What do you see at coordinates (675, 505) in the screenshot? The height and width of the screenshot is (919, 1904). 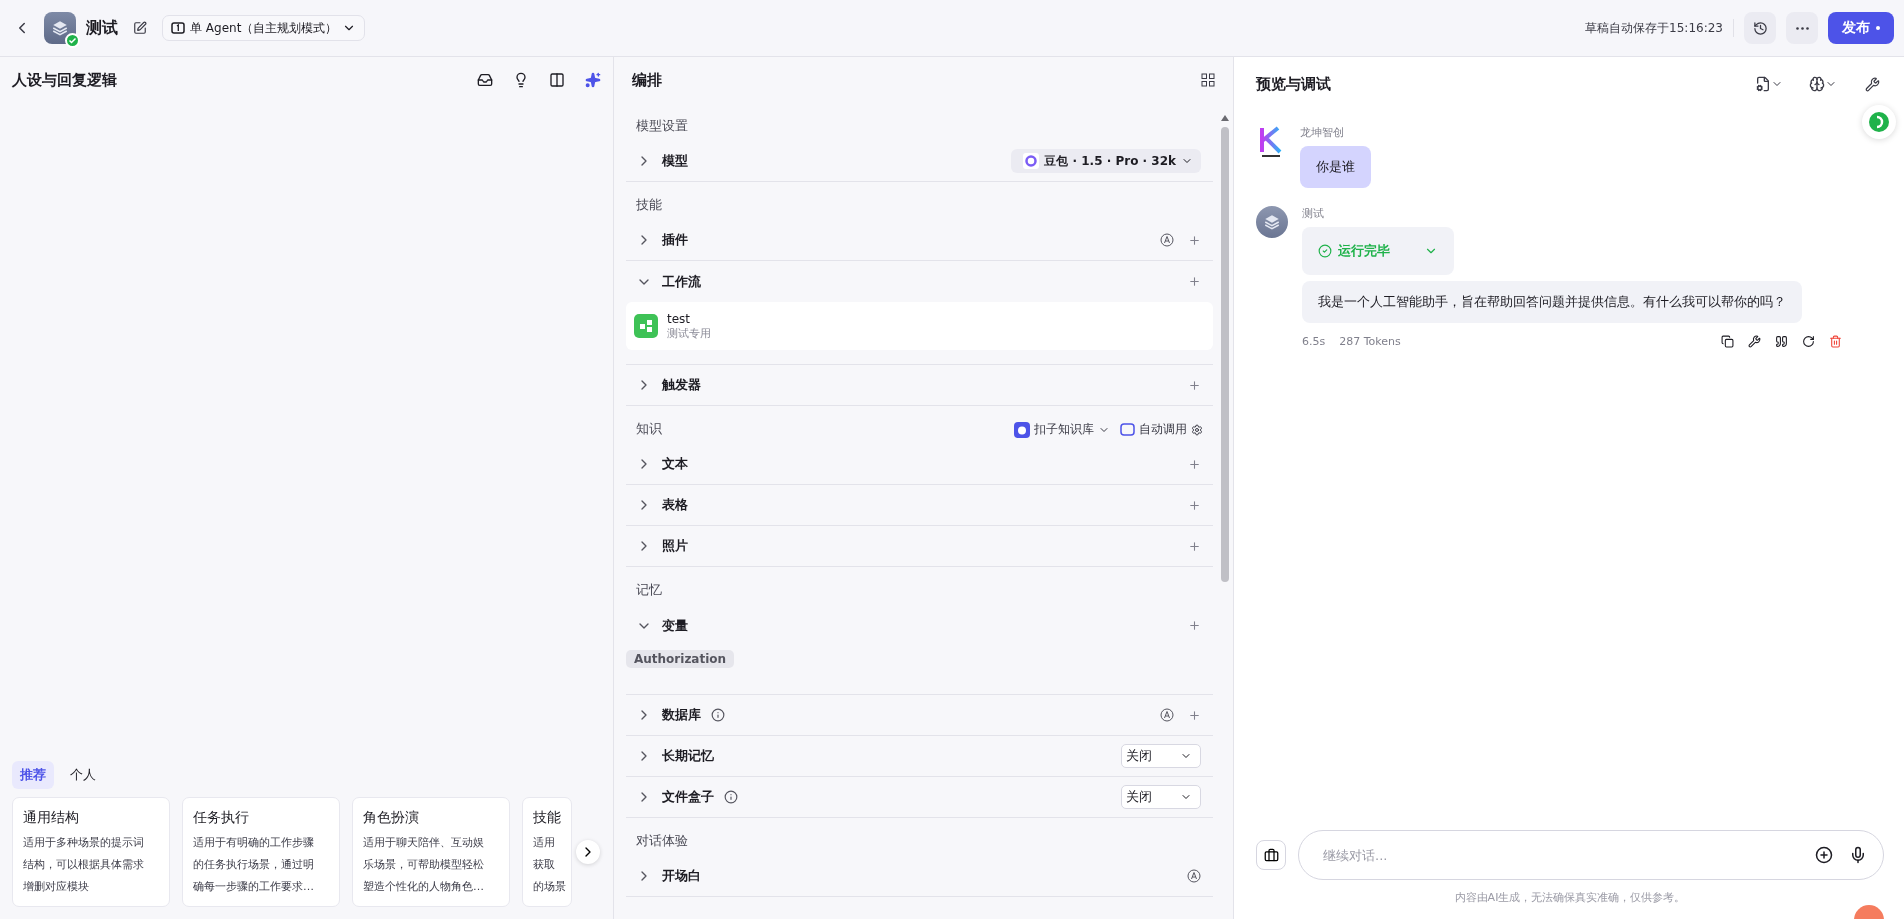 I see `section-label: 表格` at bounding box center [675, 505].